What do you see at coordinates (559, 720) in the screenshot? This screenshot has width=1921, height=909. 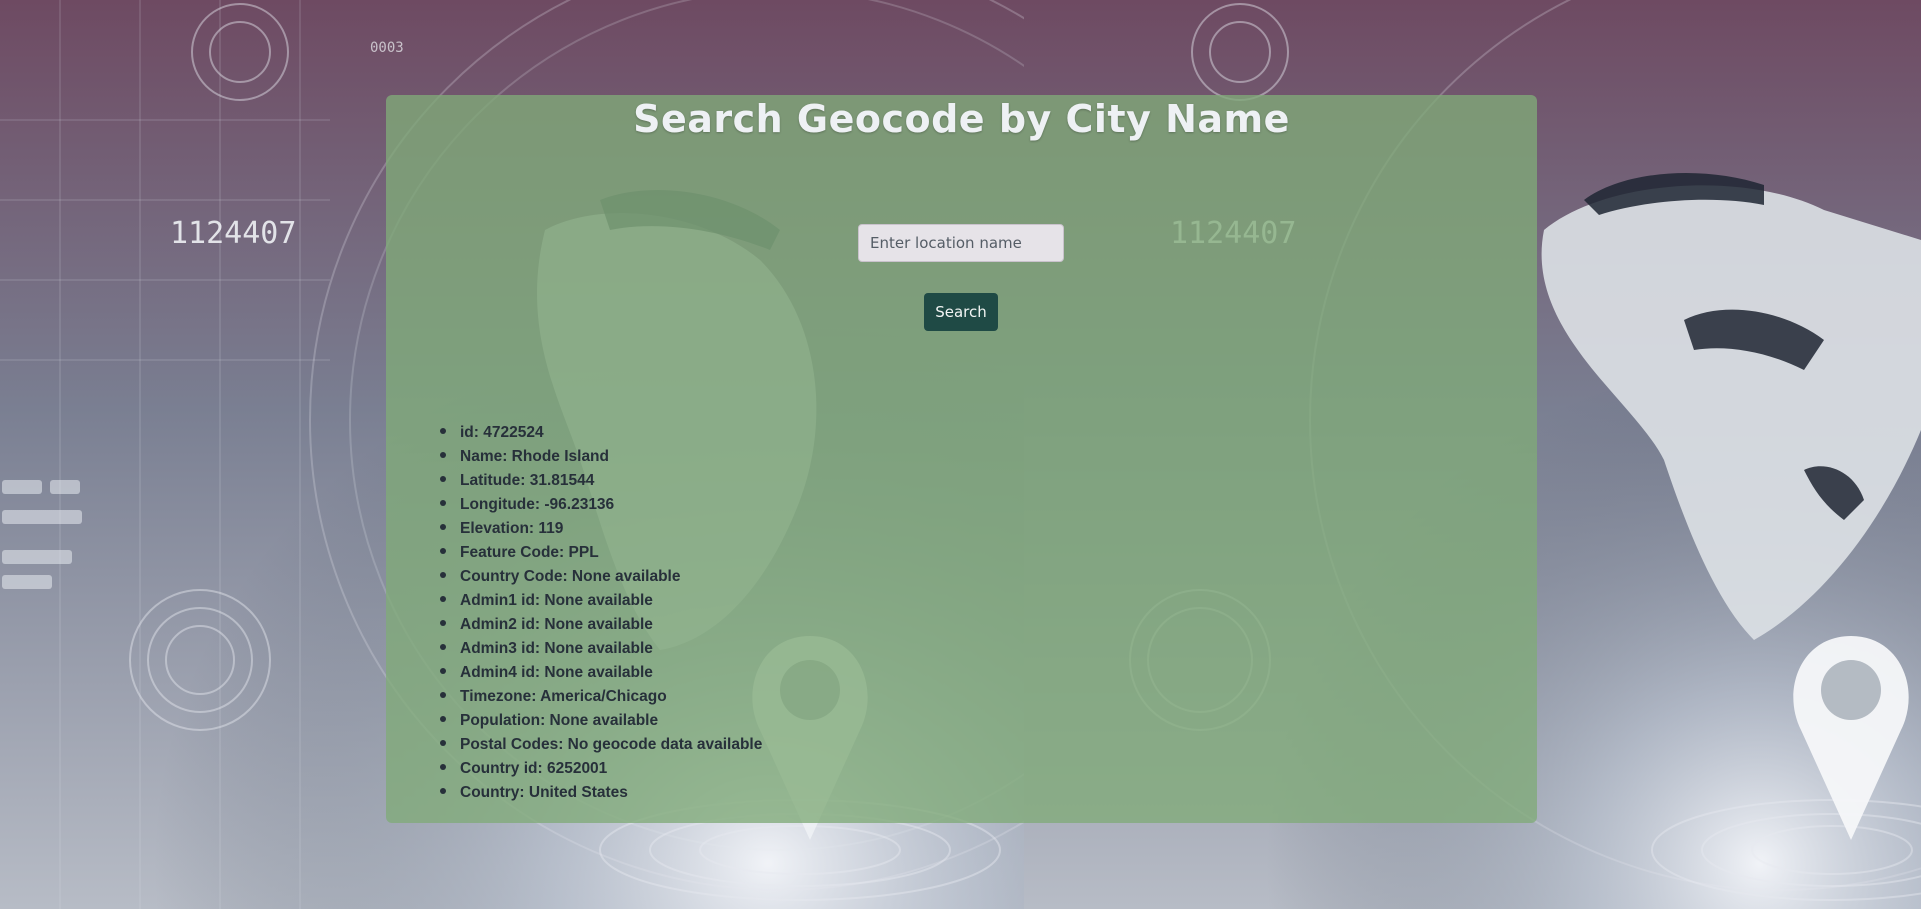 I see `list-item-text: Population: None available` at bounding box center [559, 720].